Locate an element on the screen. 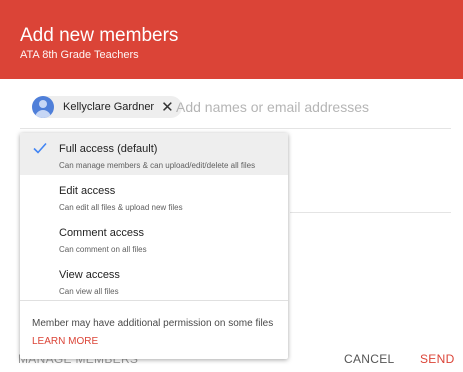 The image size is (463, 372). menu-item-description: Can edit all files & upload new files is located at coordinates (121, 207).